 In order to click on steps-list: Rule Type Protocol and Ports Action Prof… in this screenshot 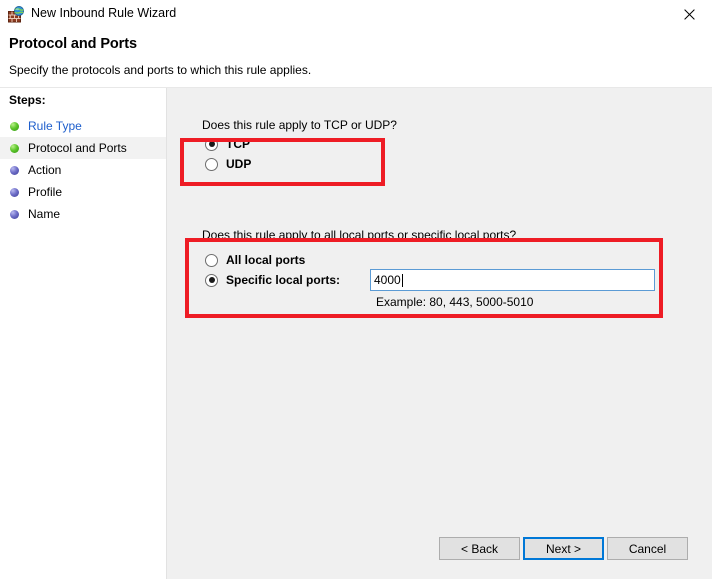, I will do `click(83, 170)`.